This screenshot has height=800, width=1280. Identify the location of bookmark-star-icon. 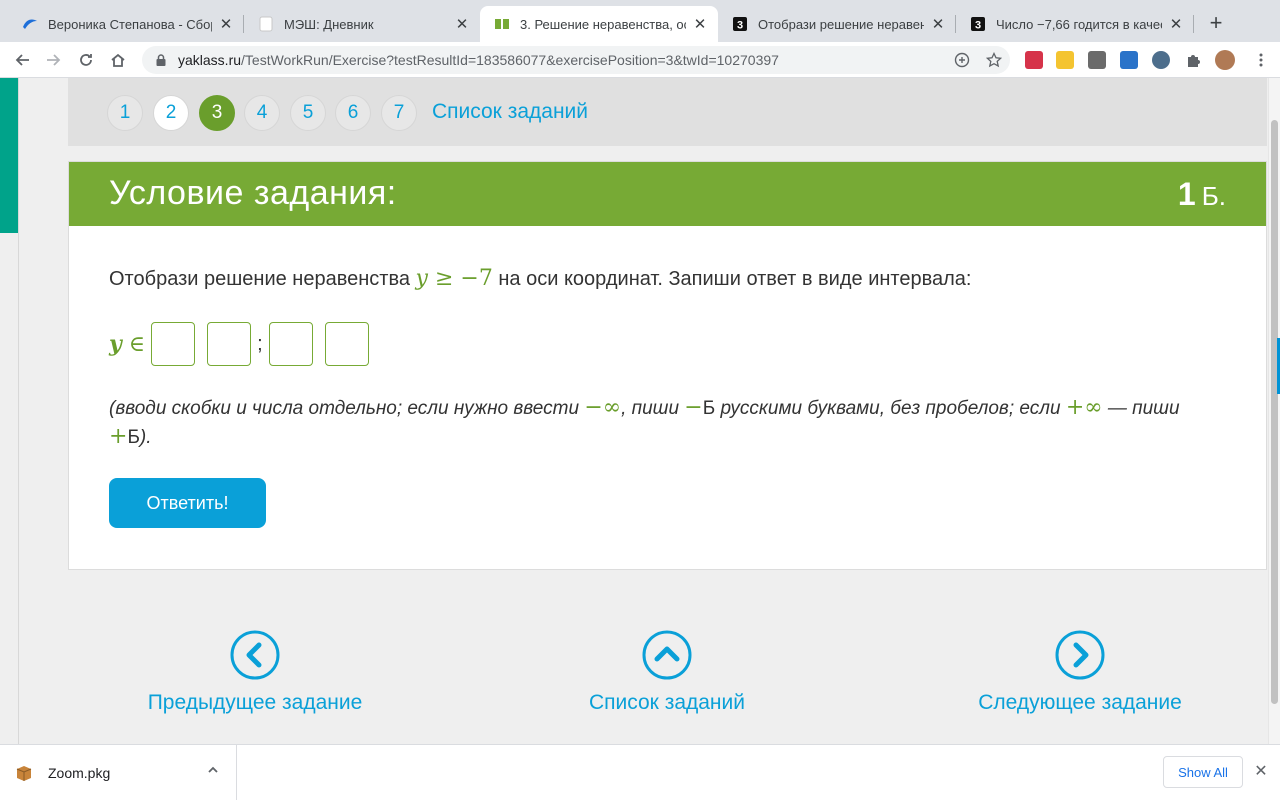
(994, 60).